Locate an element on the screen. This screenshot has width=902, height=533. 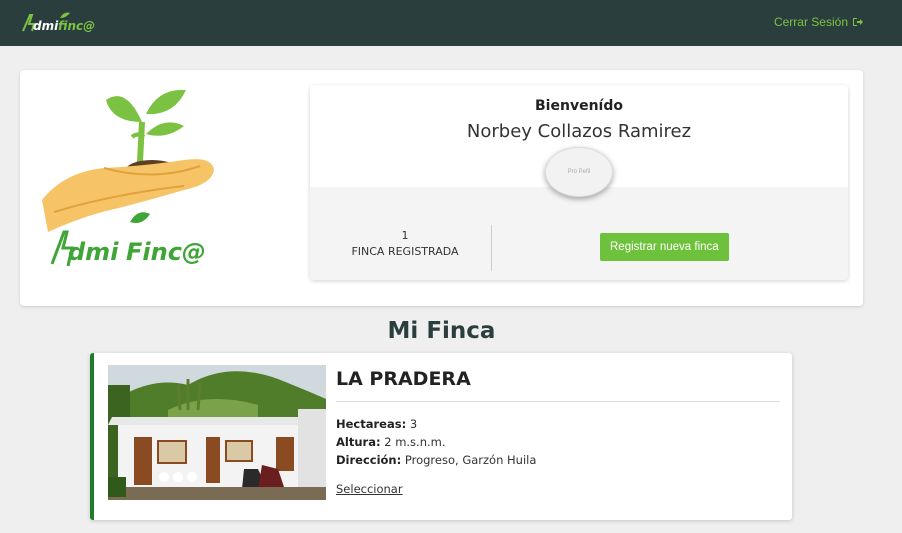
page-section-title: Mi Finca is located at coordinates (441, 331).